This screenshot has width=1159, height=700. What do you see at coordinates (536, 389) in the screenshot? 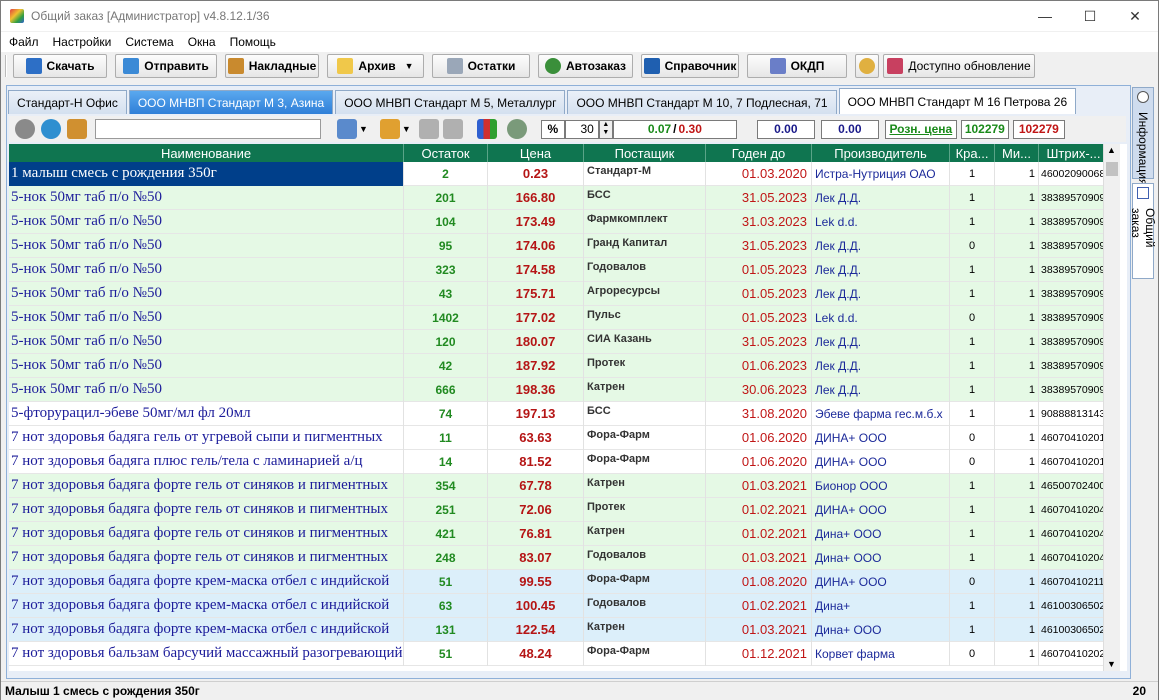
I see `cell-price: 198.36` at bounding box center [536, 389].